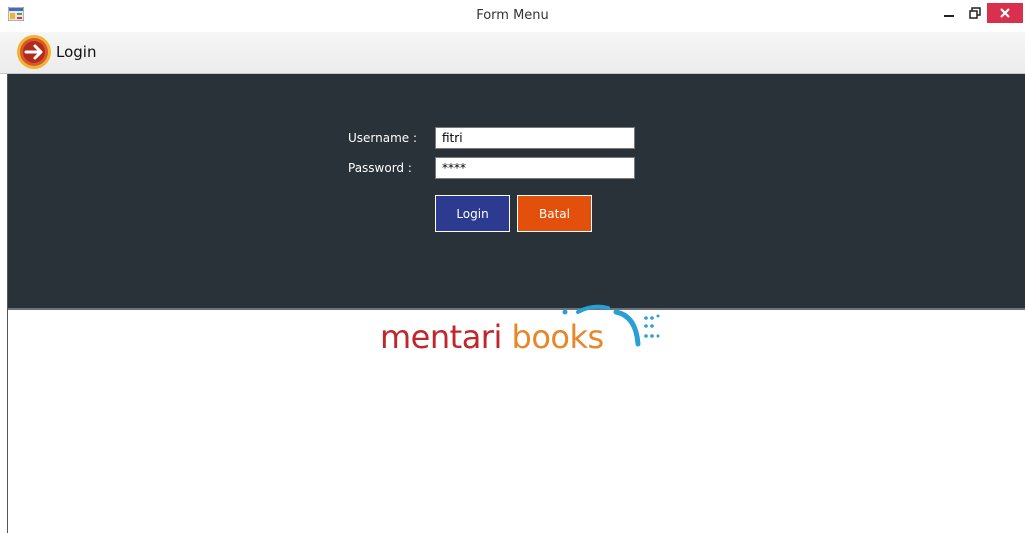 This screenshot has height=533, width=1025. I want to click on username-input, so click(535, 138).